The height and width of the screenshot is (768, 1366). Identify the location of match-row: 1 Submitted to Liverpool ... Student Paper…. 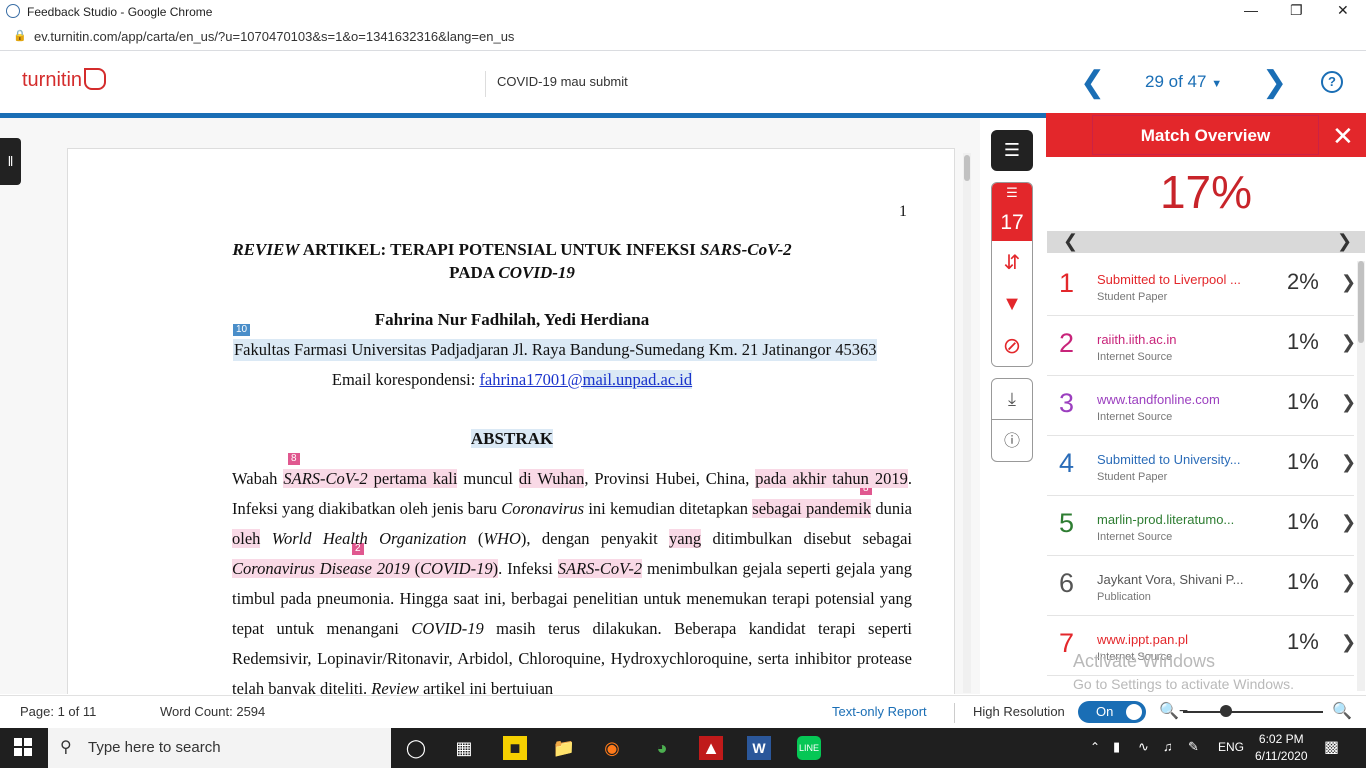
(1201, 286).